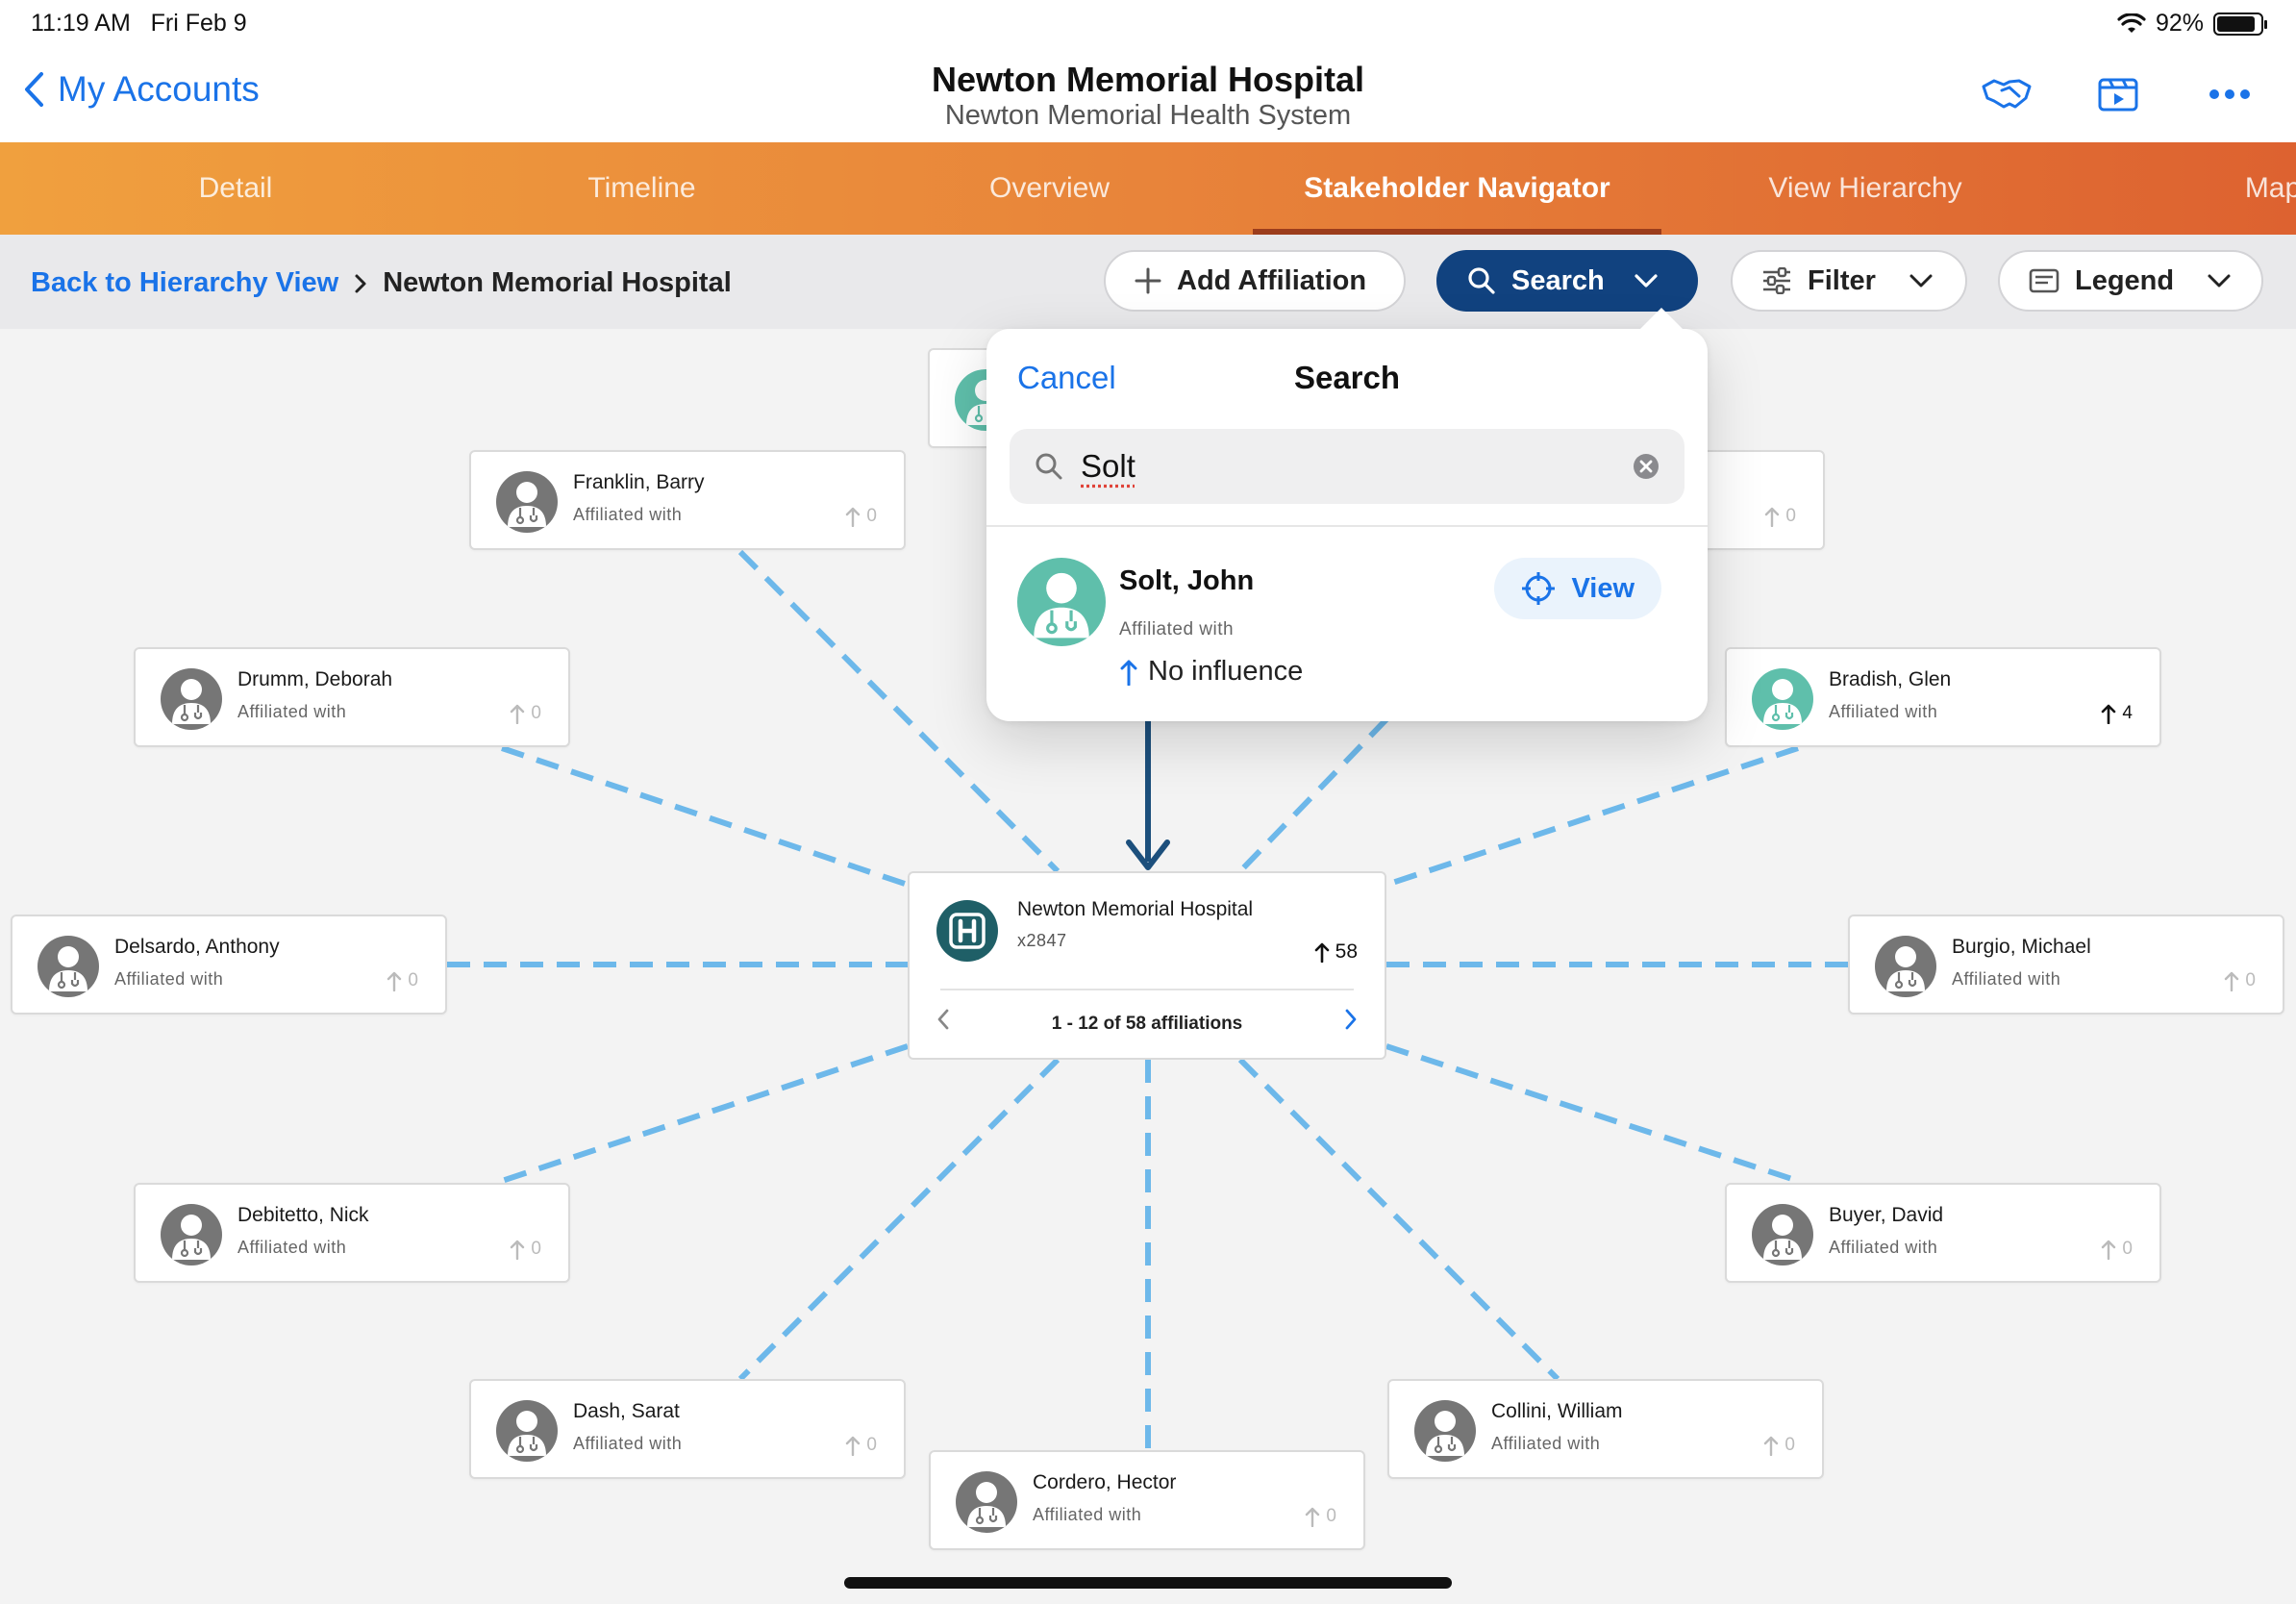 The width and height of the screenshot is (2296, 1604). I want to click on stakeholder-name: Drumm, Deborah, so click(315, 679).